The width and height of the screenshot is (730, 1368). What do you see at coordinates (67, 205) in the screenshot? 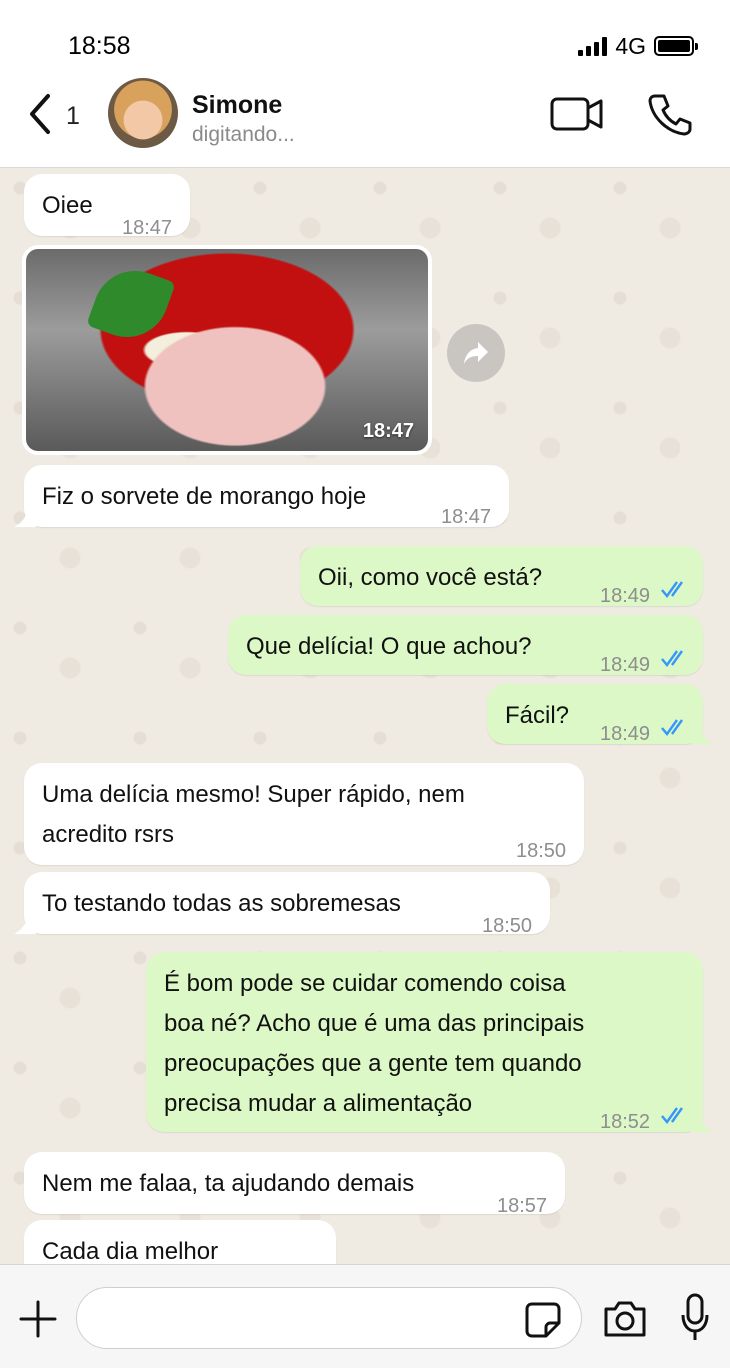
I see `message-text: Oiee` at bounding box center [67, 205].